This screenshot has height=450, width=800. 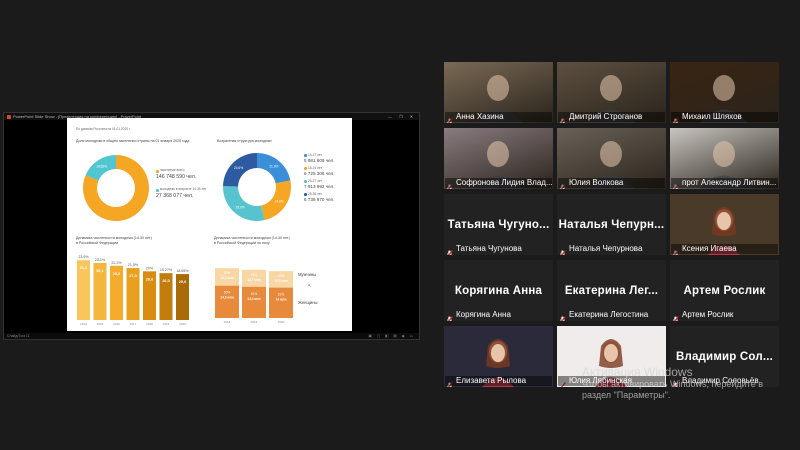 What do you see at coordinates (319, 173) in the screenshot?
I see `age-legend-value: 6 725 306 чел.` at bounding box center [319, 173].